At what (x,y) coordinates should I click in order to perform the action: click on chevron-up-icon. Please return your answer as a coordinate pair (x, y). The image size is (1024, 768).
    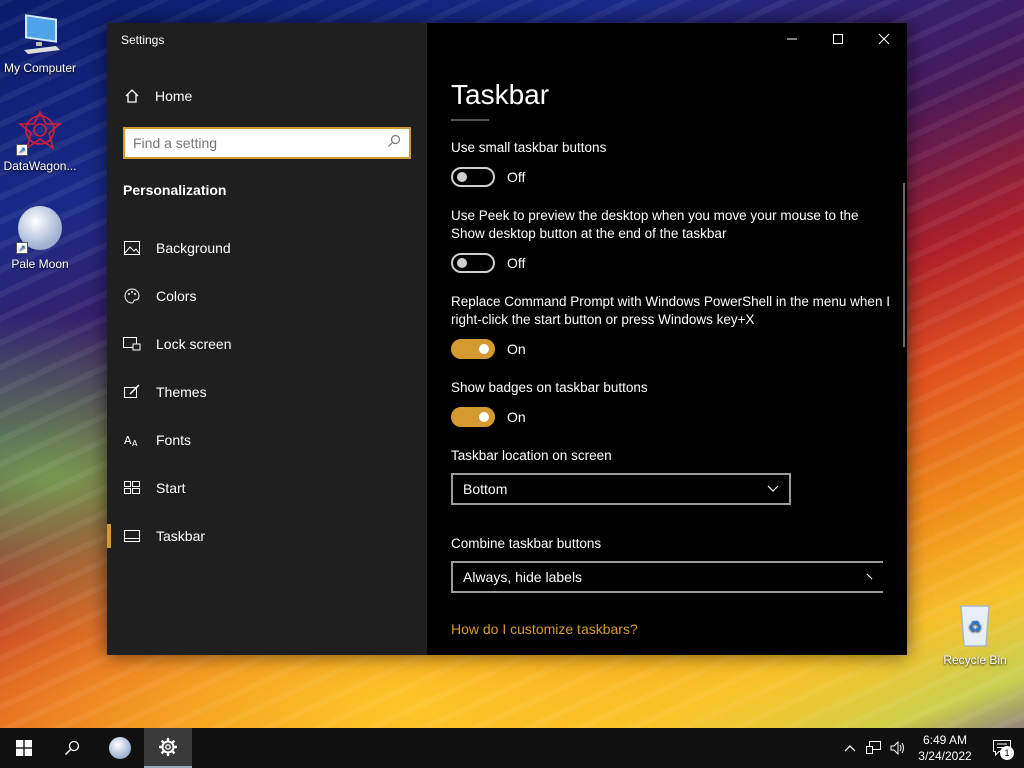
    Looking at the image, I should click on (850, 748).